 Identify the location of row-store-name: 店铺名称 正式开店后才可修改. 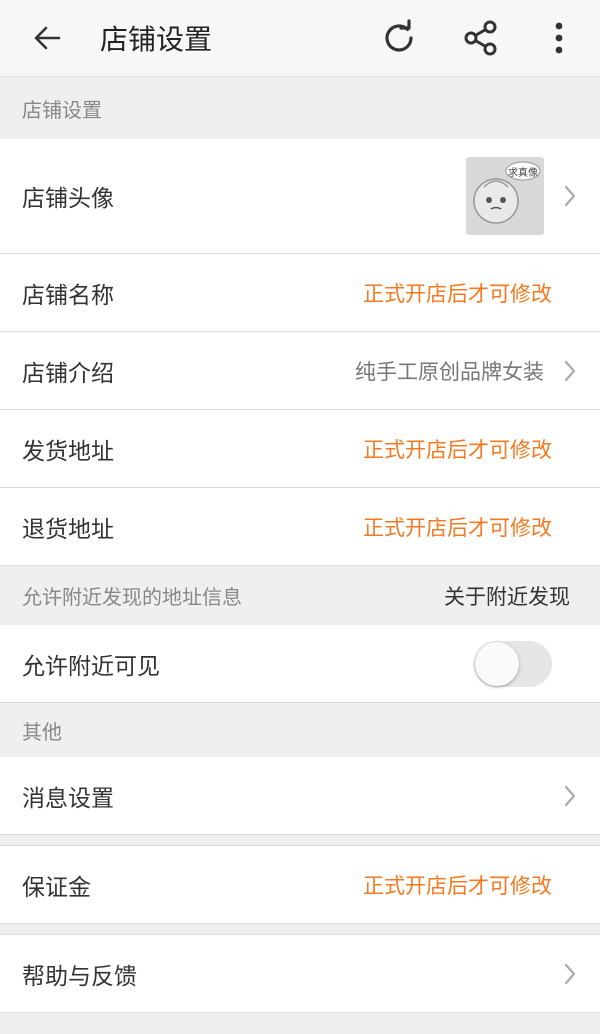
(300, 292).